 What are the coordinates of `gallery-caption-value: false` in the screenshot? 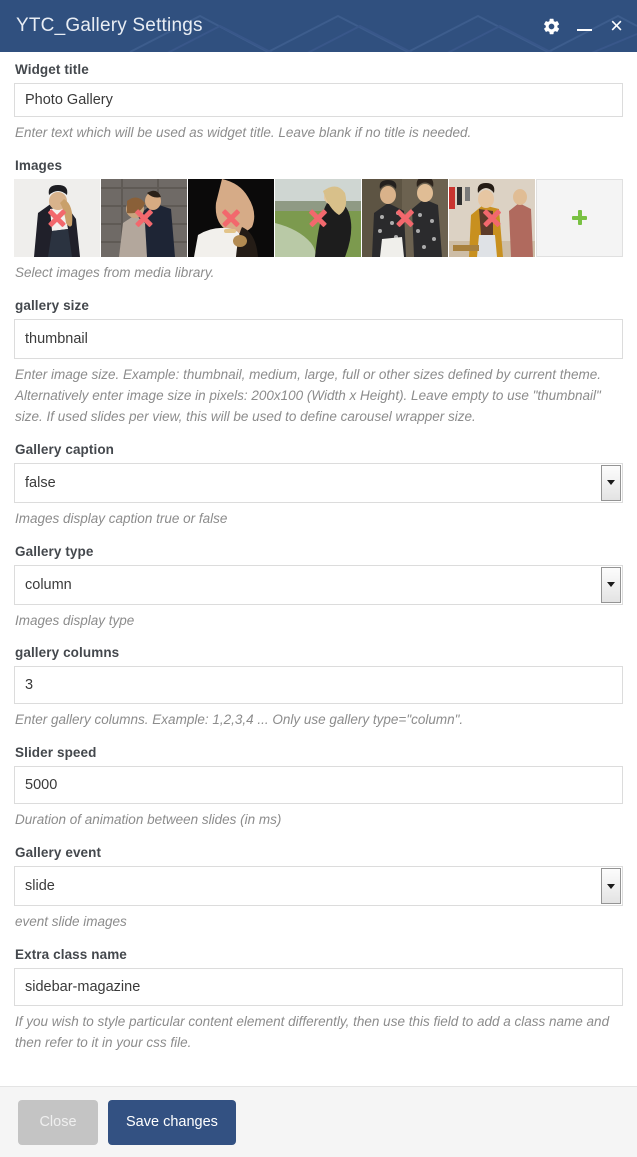 It's located at (40, 482).